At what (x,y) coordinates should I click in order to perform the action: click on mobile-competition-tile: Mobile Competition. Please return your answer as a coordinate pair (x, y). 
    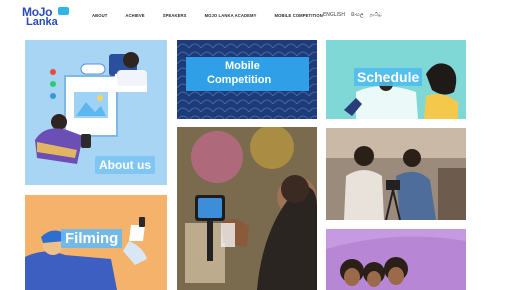
    Looking at the image, I should click on (247, 79).